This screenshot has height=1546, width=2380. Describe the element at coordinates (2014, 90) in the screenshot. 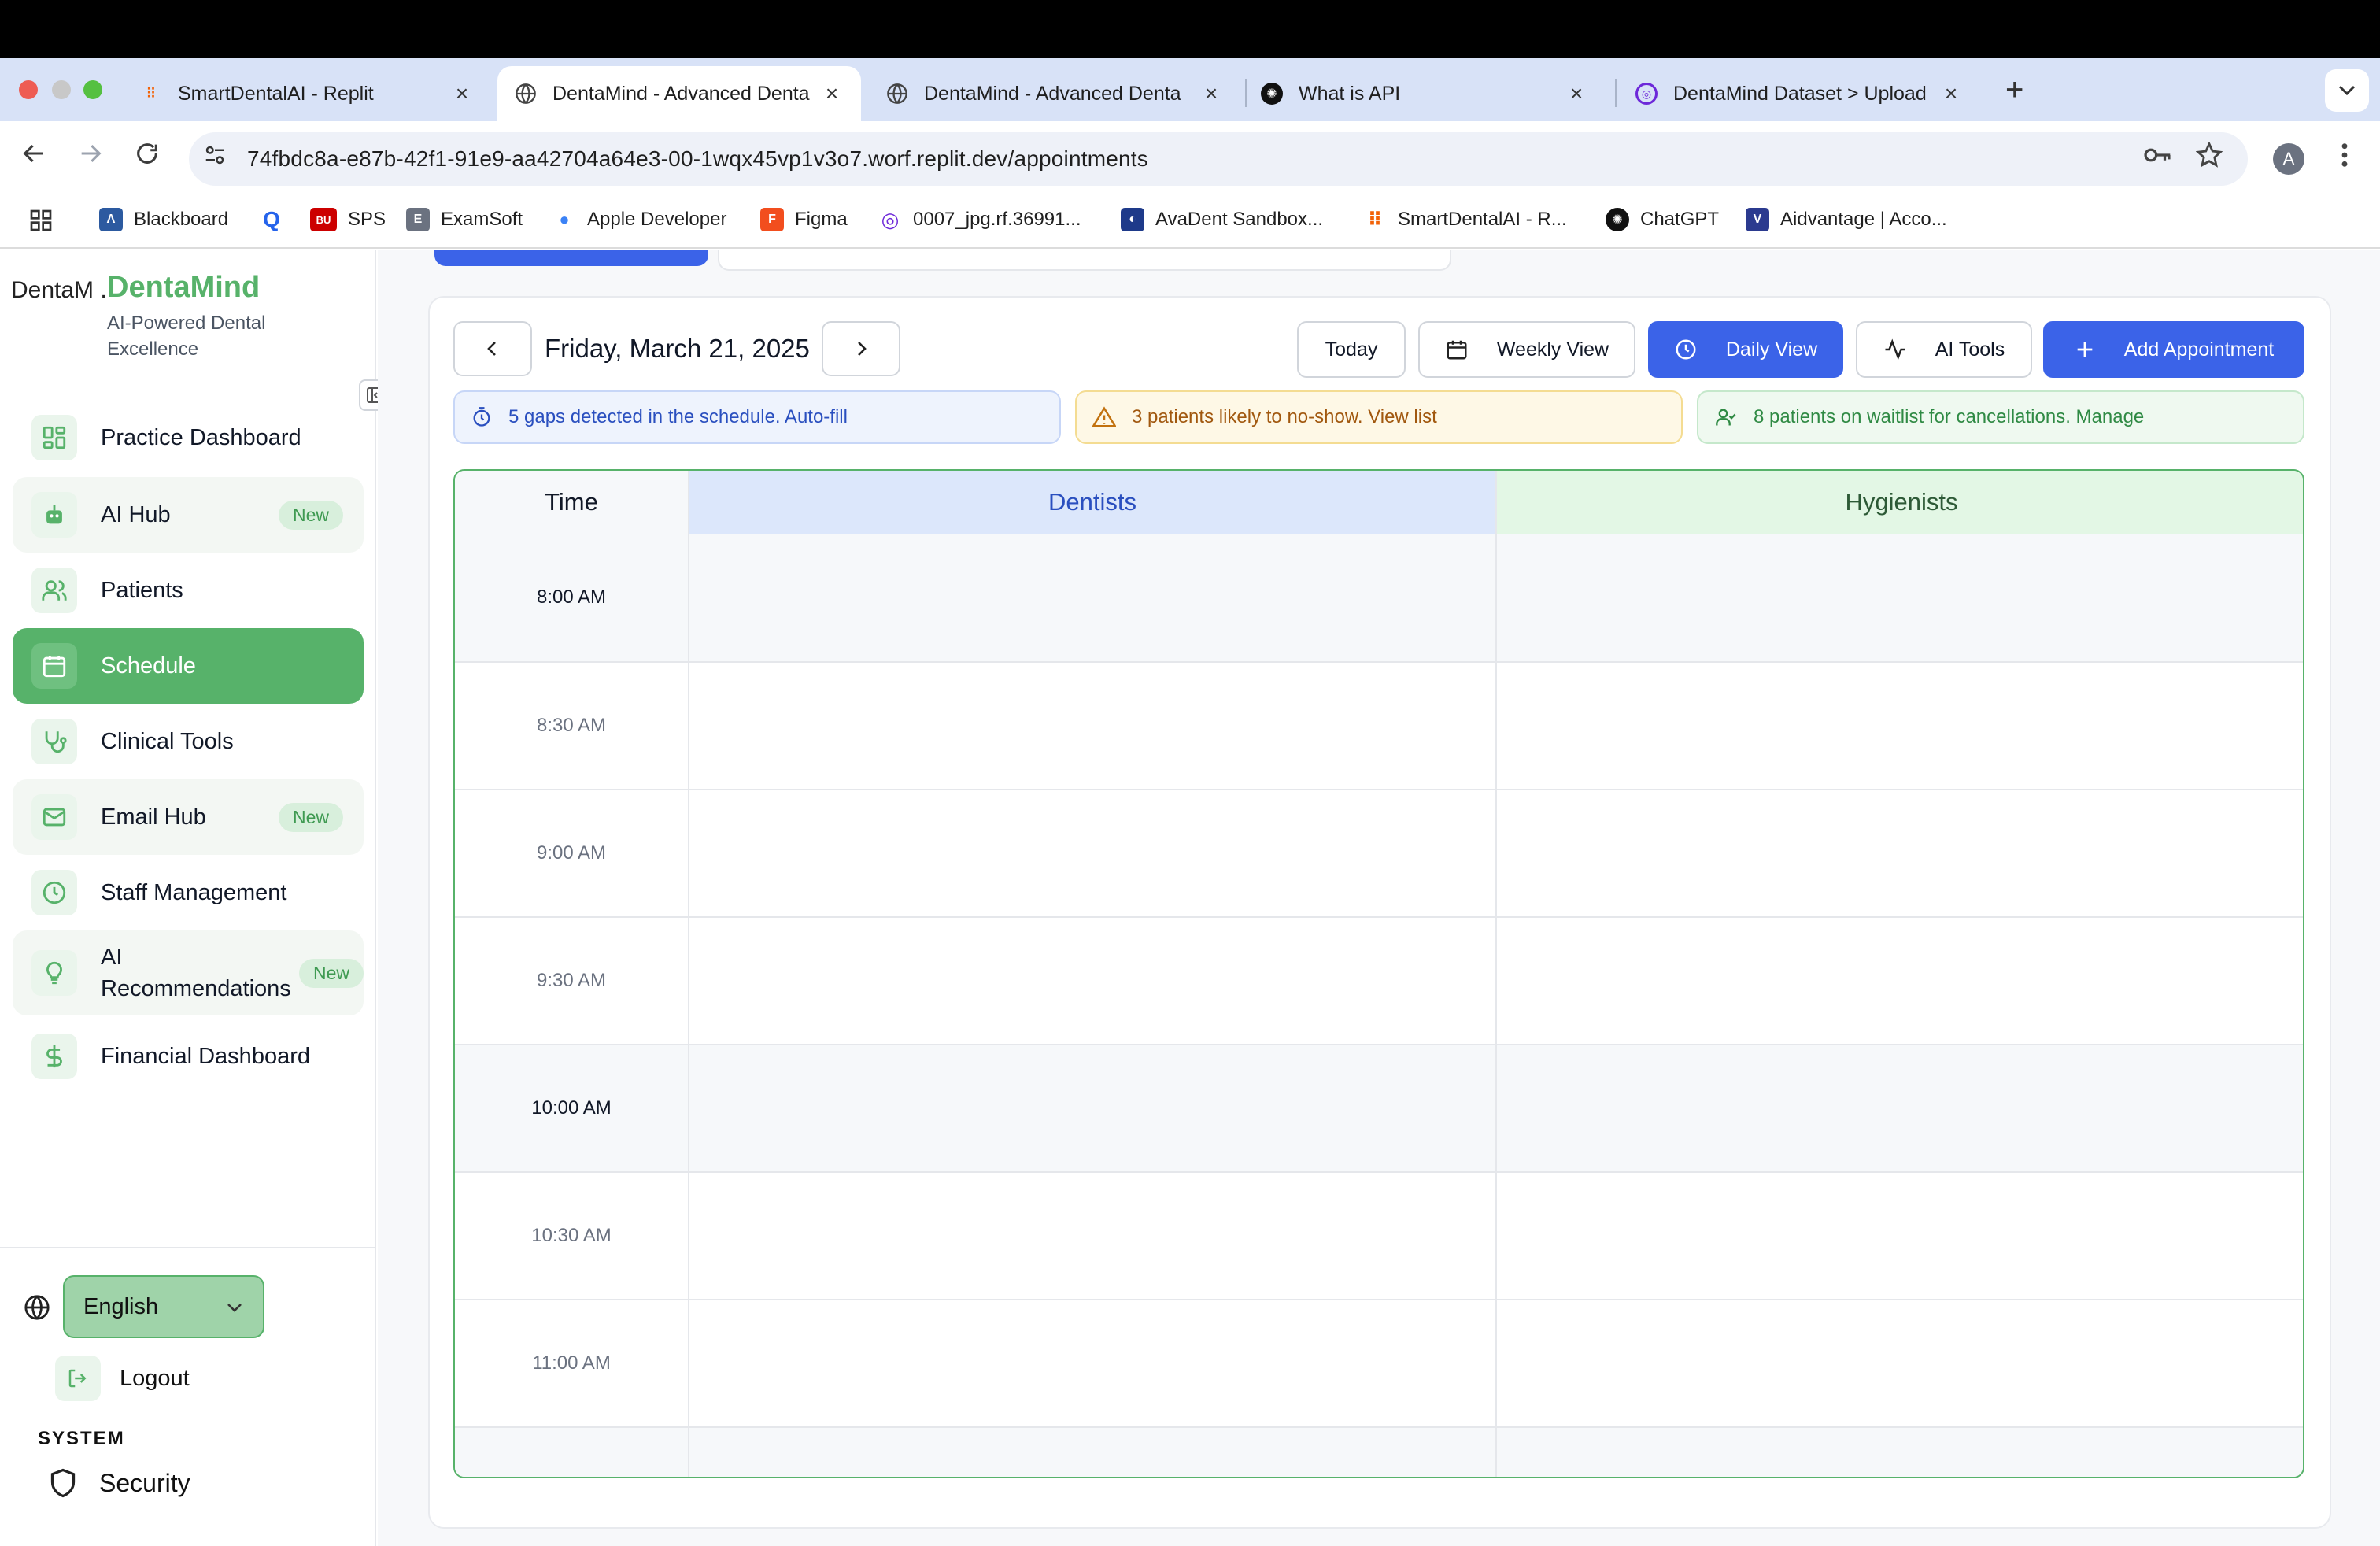

I see `new-tab-button: +` at that location.